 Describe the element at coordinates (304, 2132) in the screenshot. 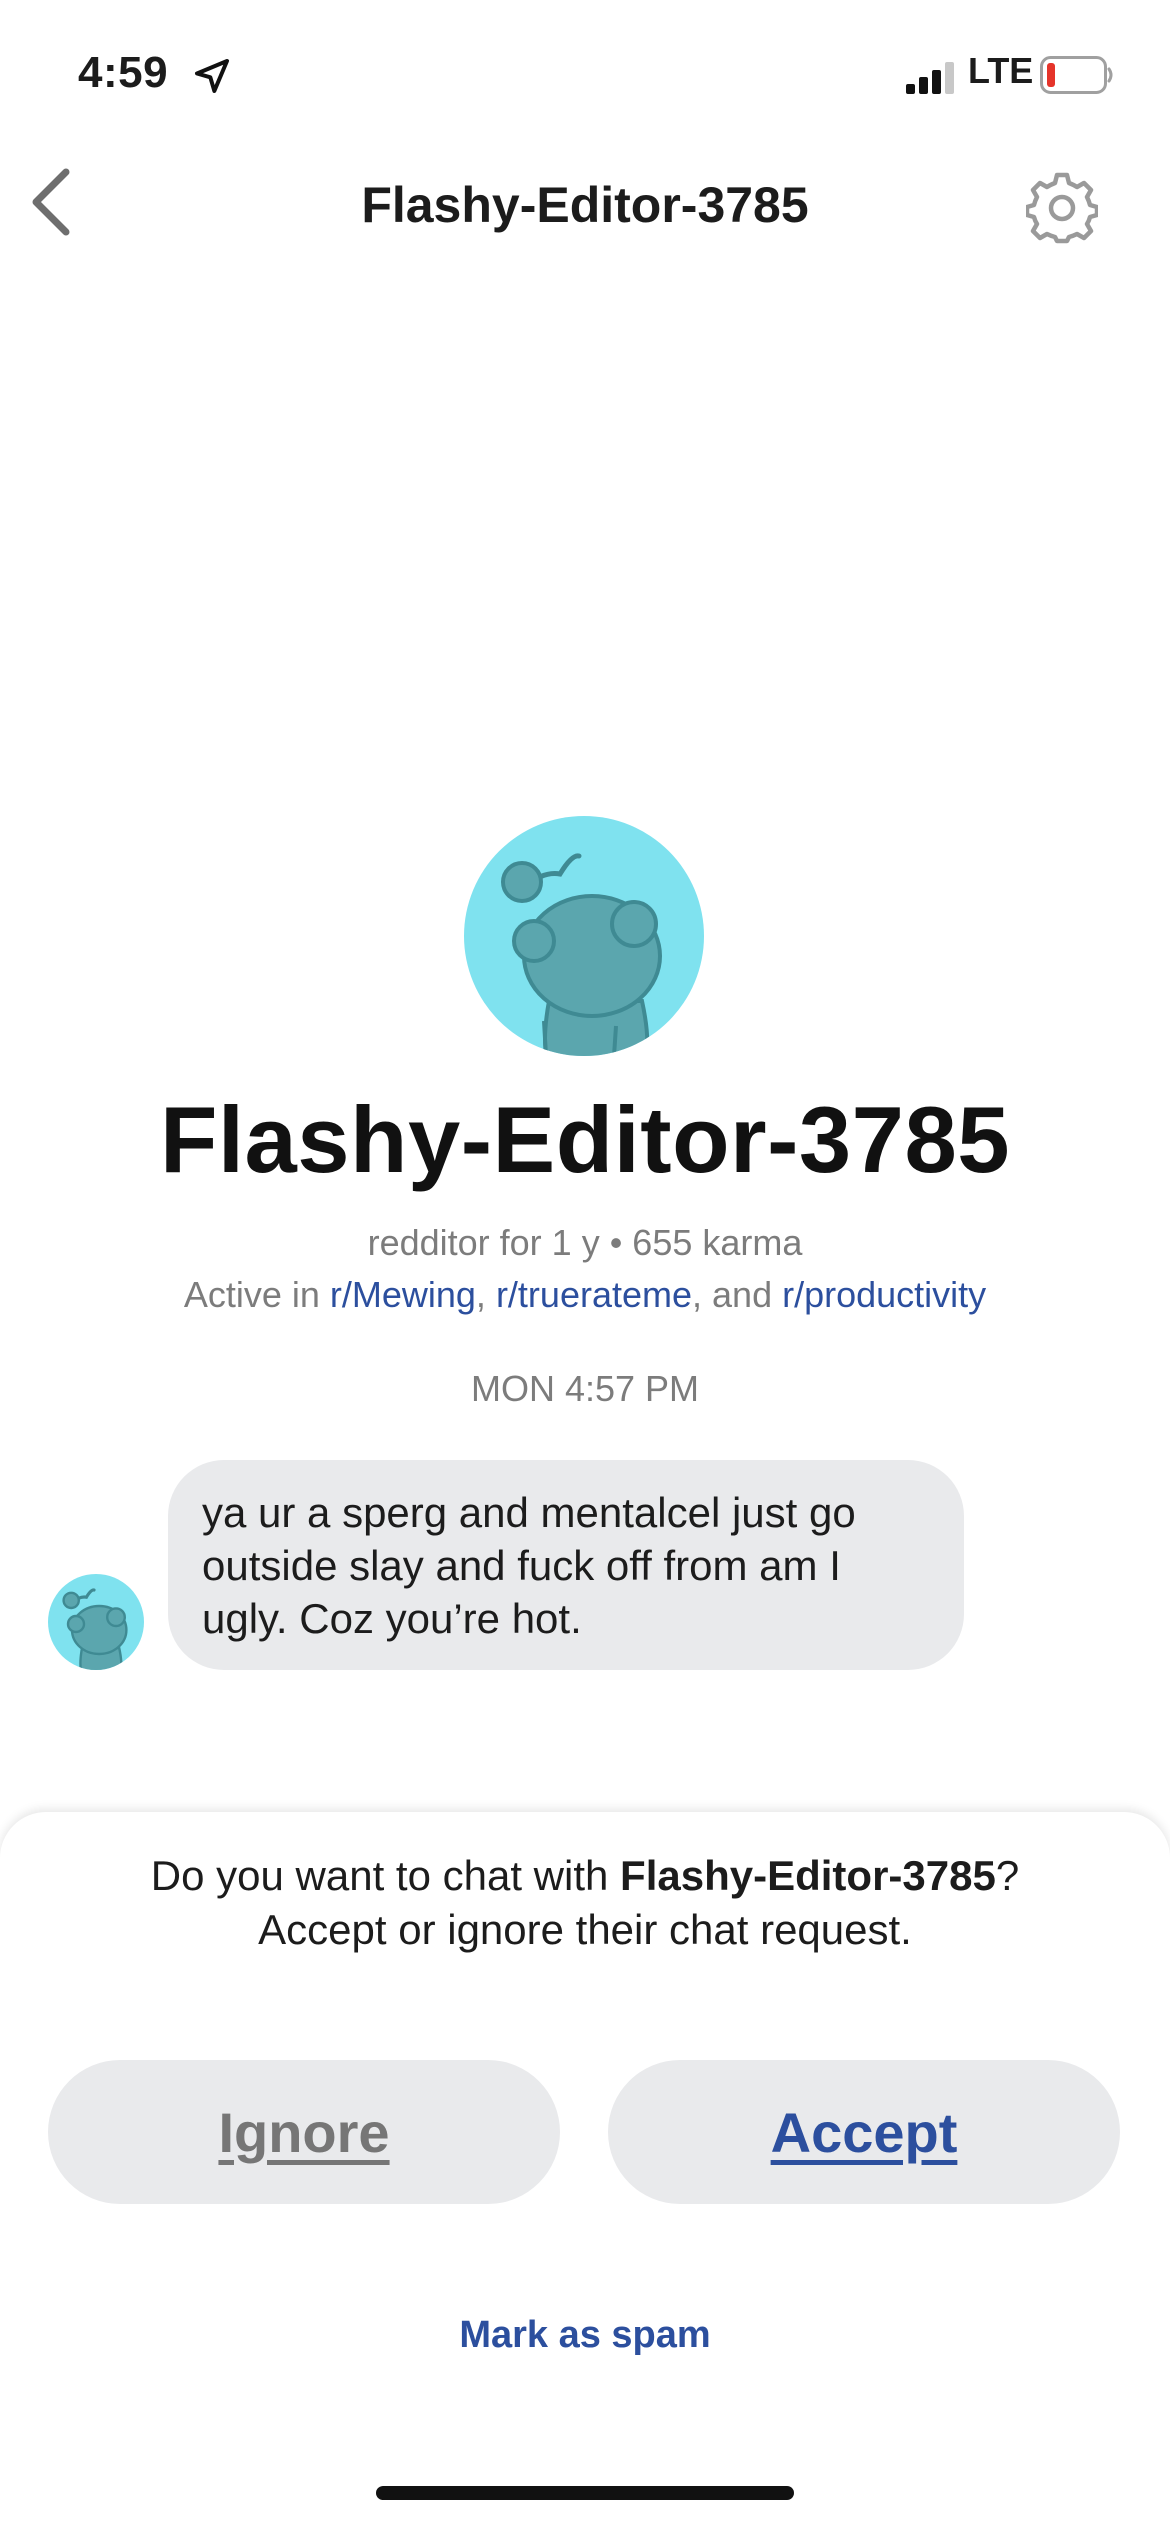

I see `ignore-button: Ignore` at that location.